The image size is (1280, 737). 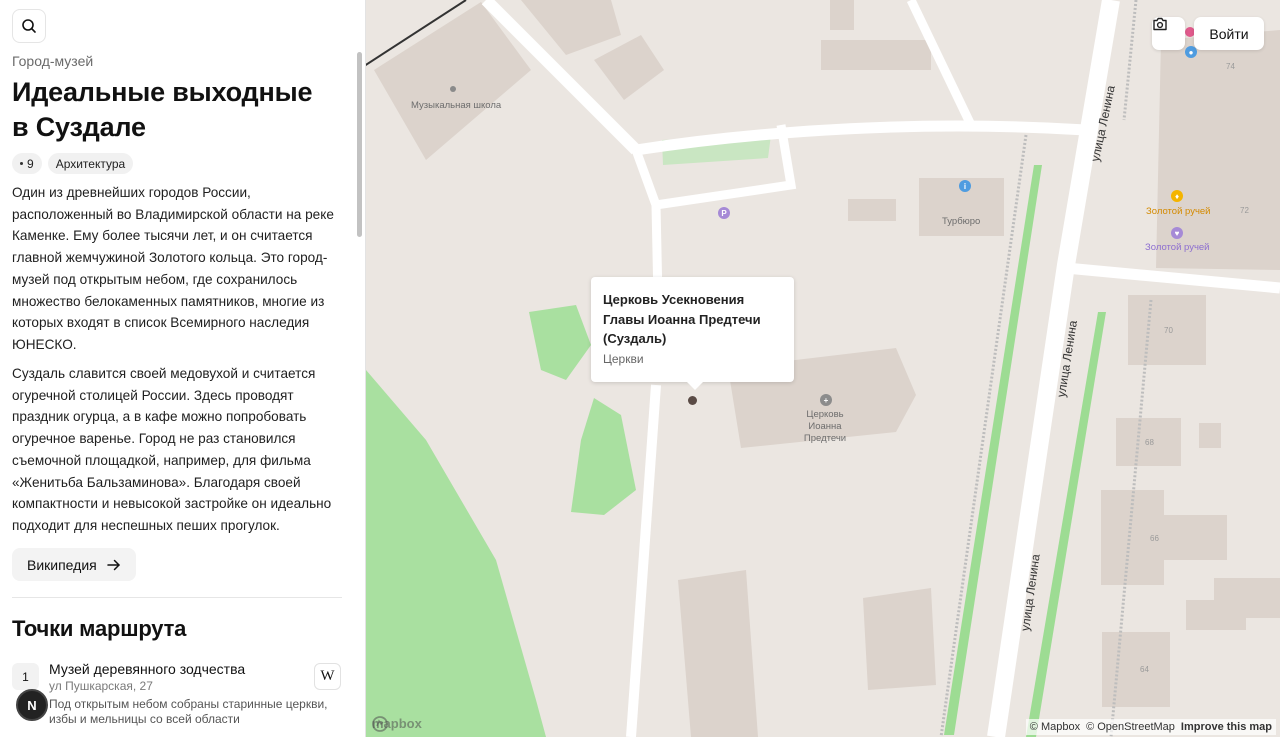 I want to click on improve-map-link: Improve this map, so click(x=1226, y=727).